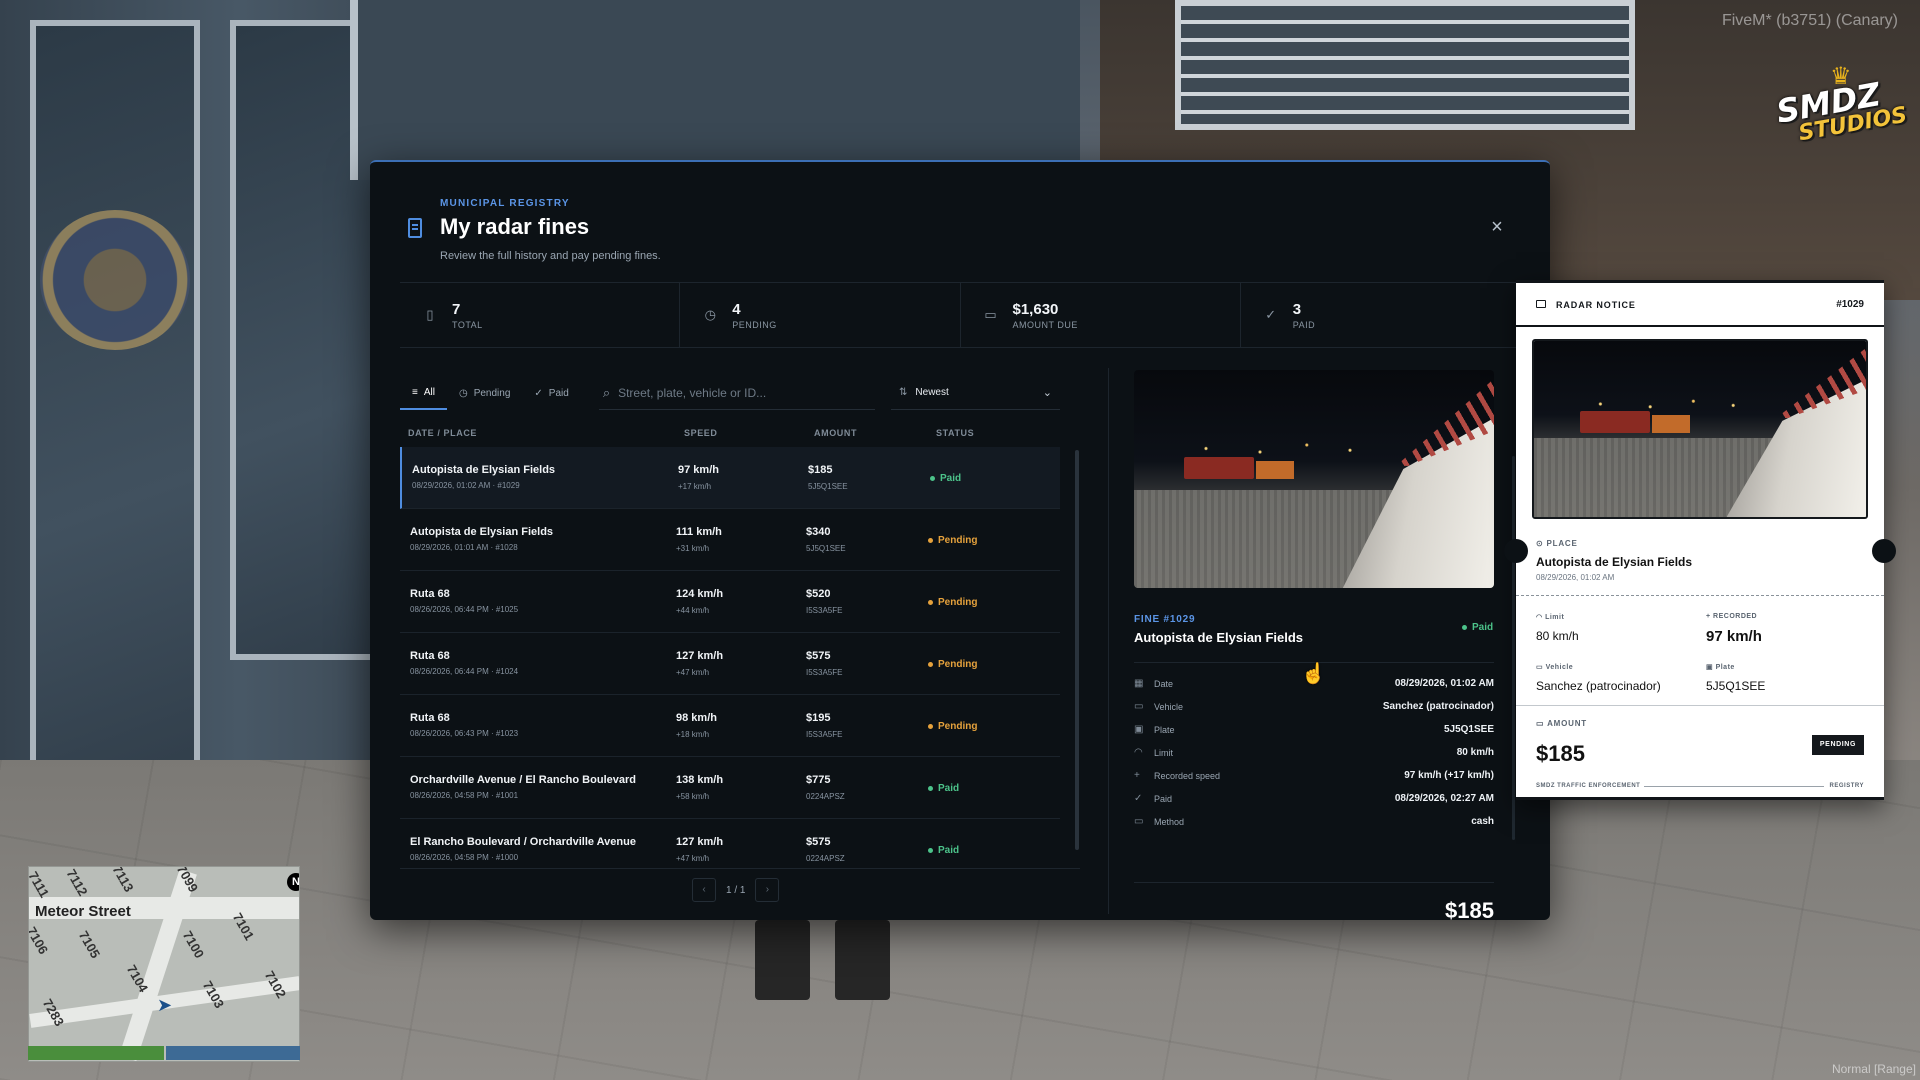 The height and width of the screenshot is (1080, 1920). Describe the element at coordinates (736, 890) in the screenshot. I see `page-indicator: 1 / 1` at that location.